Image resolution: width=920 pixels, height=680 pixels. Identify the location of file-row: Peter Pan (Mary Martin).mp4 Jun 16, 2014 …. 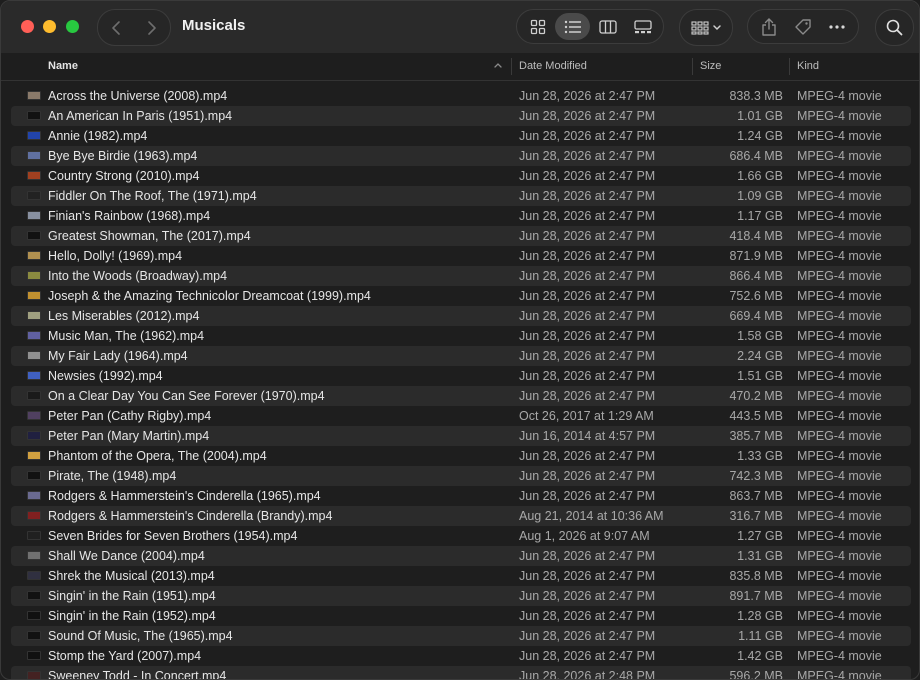
(461, 436).